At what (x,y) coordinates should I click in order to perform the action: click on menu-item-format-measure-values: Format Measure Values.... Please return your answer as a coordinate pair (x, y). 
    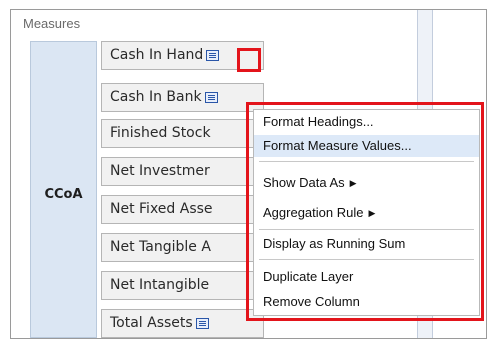
    Looking at the image, I should click on (366, 146).